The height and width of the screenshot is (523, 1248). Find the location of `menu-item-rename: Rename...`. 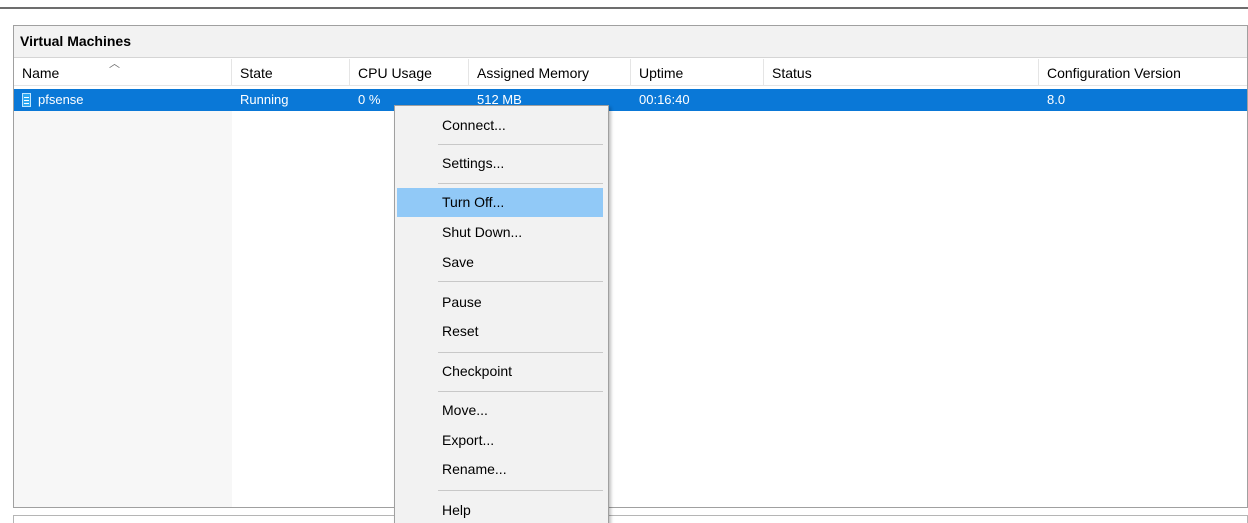

menu-item-rename: Rename... is located at coordinates (500, 469).